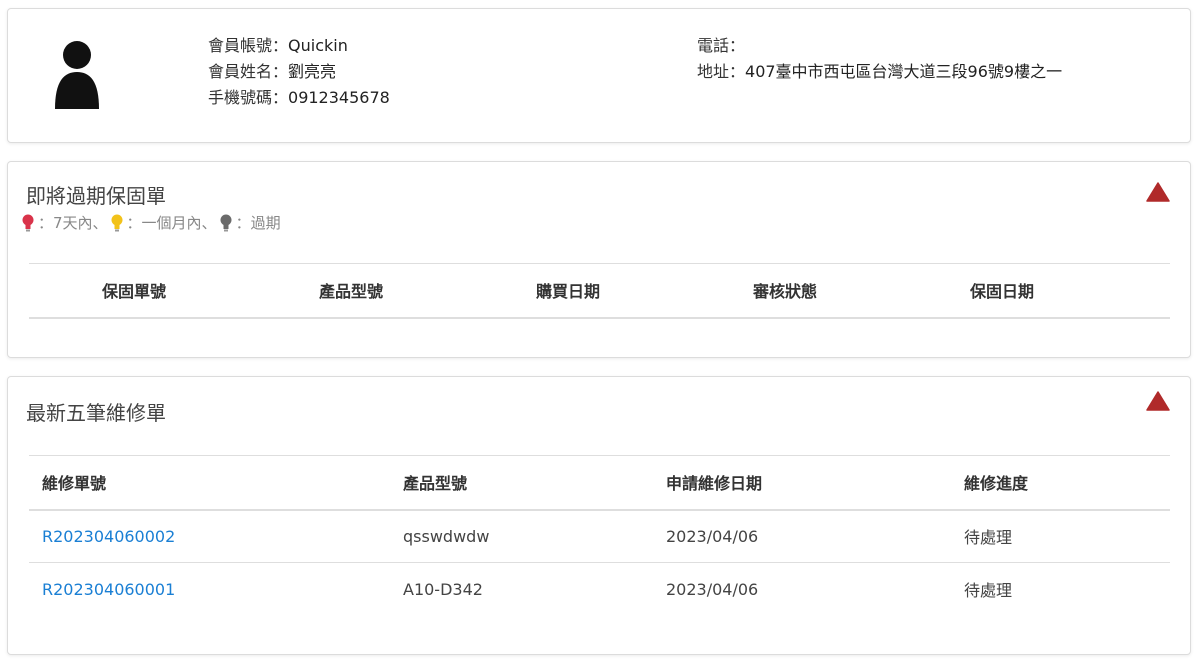  What do you see at coordinates (248, 45) in the screenshot?
I see `member-account-label: 會員帳號：` at bounding box center [248, 45].